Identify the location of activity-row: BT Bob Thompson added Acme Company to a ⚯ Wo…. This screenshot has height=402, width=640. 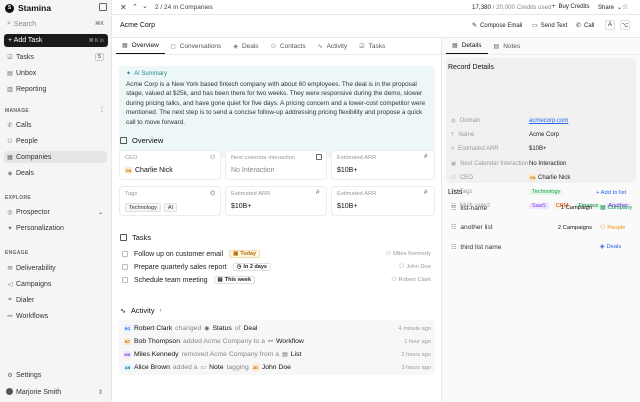
(277, 341).